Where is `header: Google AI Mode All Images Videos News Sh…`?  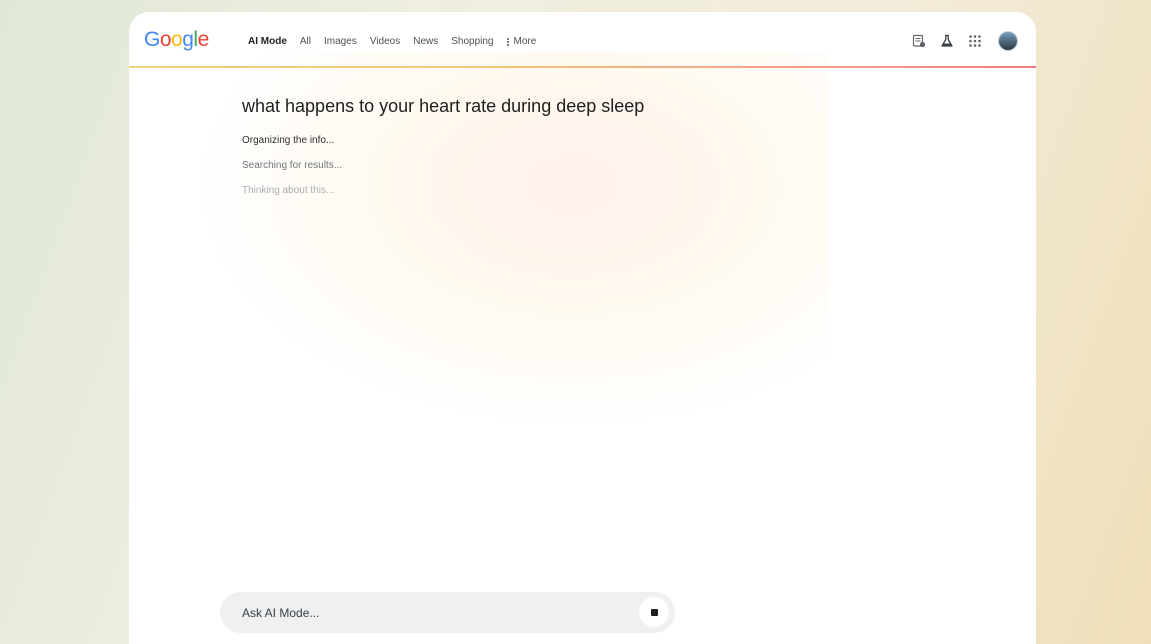 header: Google AI Mode All Images Videos News Sh… is located at coordinates (582, 40).